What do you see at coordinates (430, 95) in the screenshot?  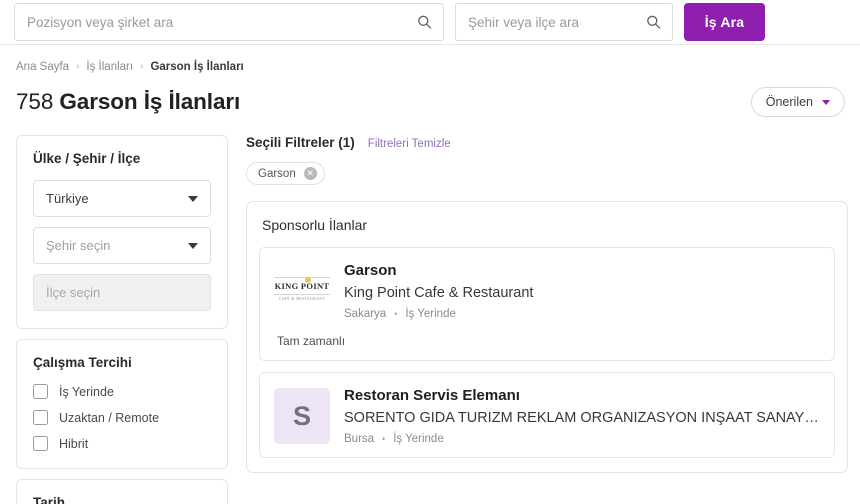 I see `page-title-row: 758 Garson İş İlanları Önerilen` at bounding box center [430, 95].